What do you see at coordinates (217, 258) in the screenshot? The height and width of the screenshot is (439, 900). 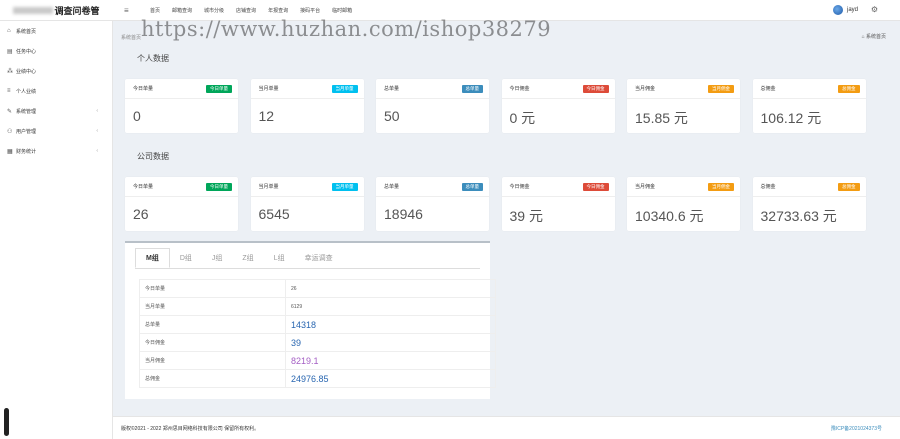 I see `tab-group: J组` at bounding box center [217, 258].